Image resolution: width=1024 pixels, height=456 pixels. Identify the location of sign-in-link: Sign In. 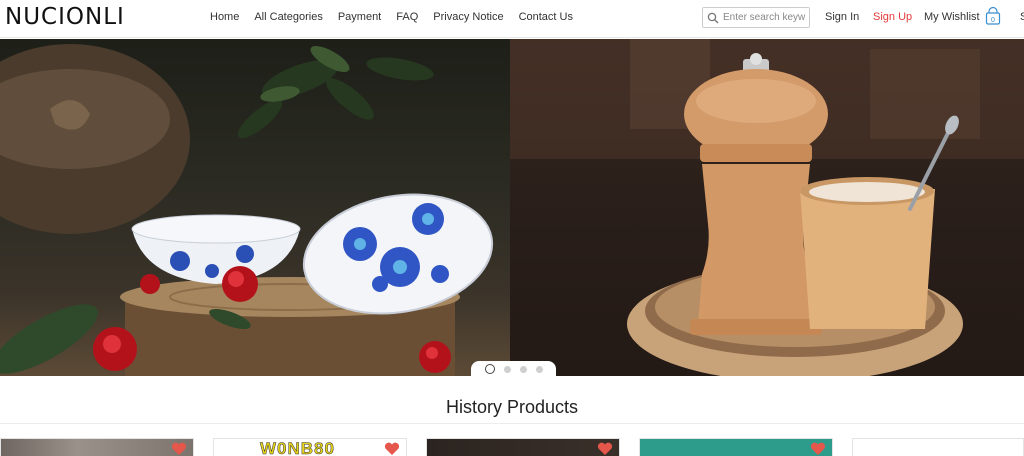
(842, 17).